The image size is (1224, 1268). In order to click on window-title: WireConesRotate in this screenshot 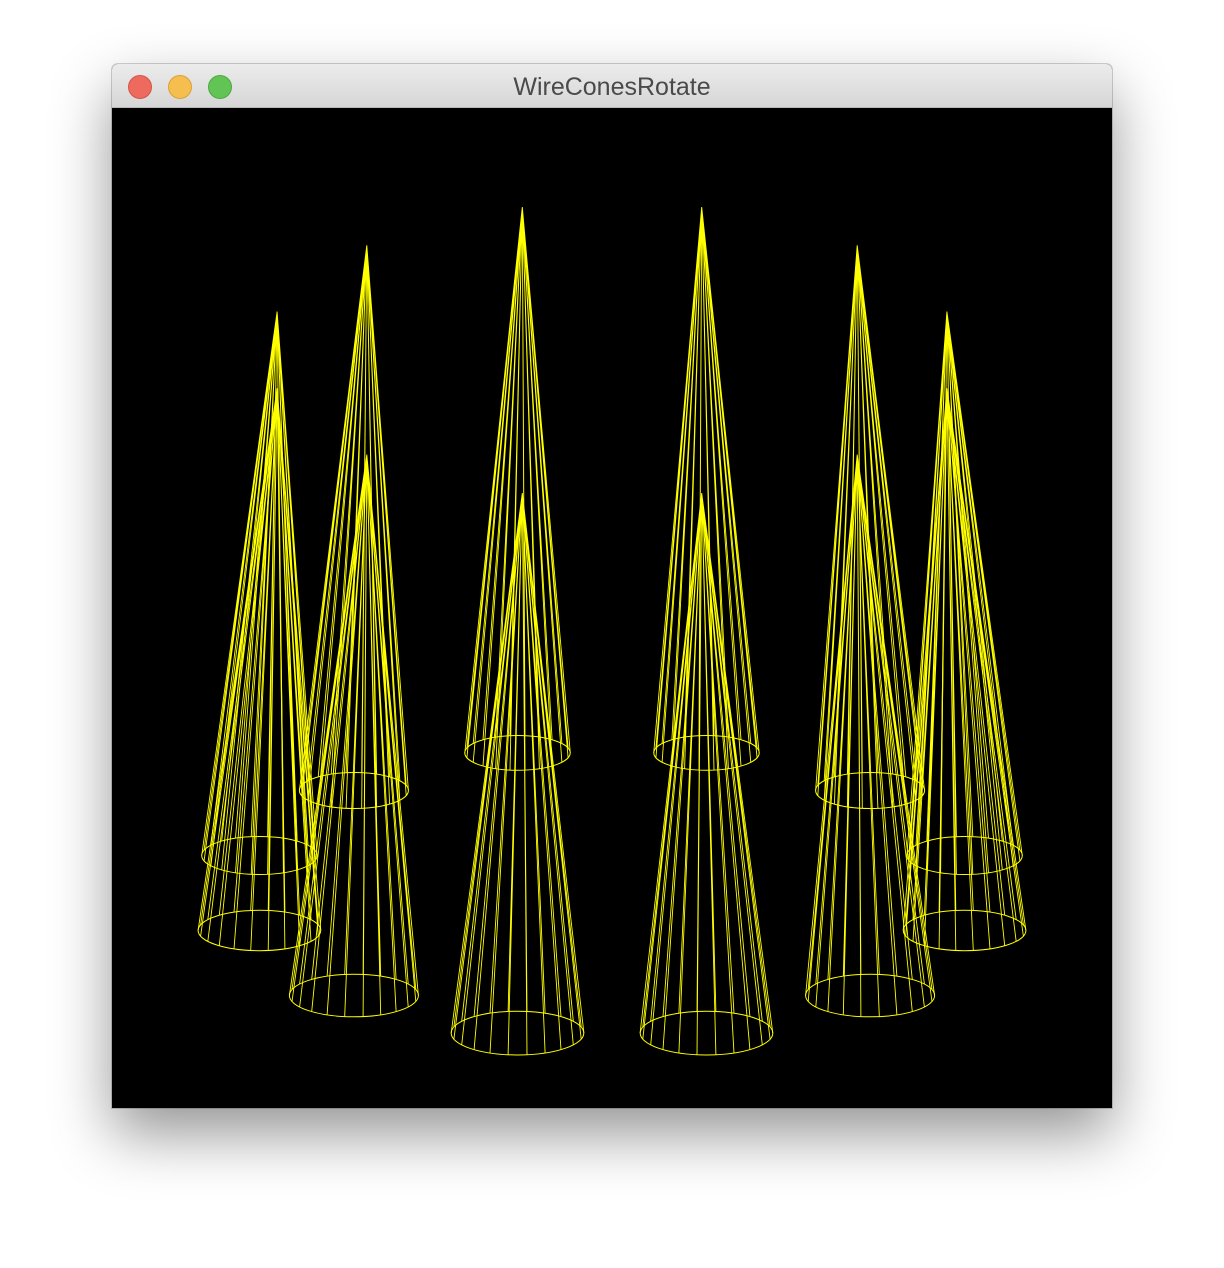, I will do `click(612, 87)`.